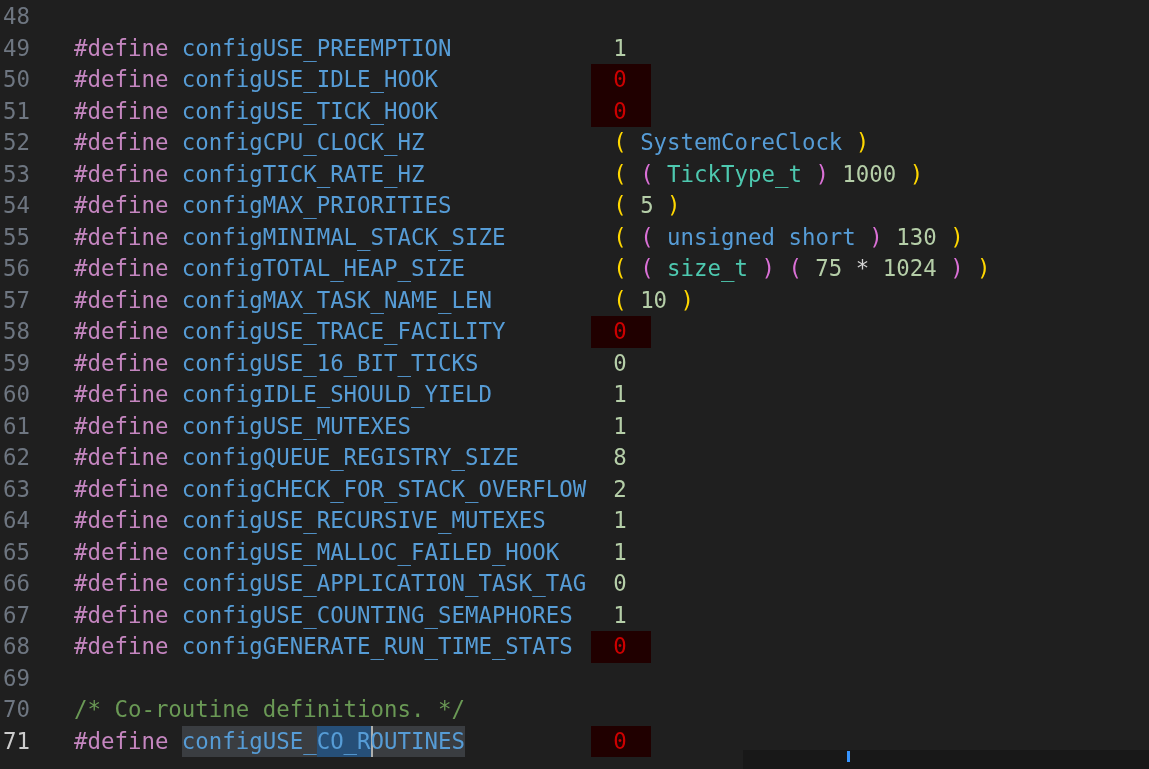  I want to click on line-number: 69, so click(16, 678).